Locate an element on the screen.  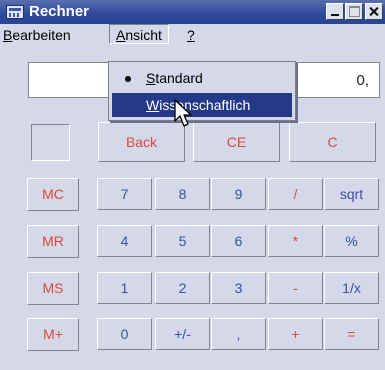
menu-item-standard: Standard is located at coordinates (202, 78).